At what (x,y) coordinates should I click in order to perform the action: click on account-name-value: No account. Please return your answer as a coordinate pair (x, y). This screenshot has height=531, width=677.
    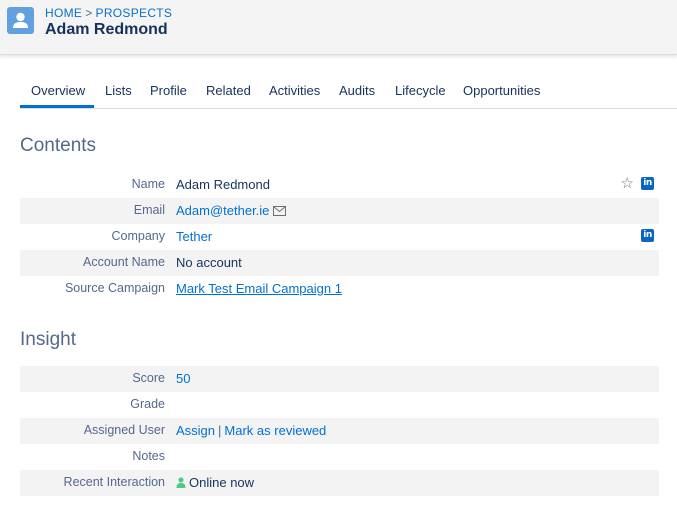
    Looking at the image, I should click on (209, 262).